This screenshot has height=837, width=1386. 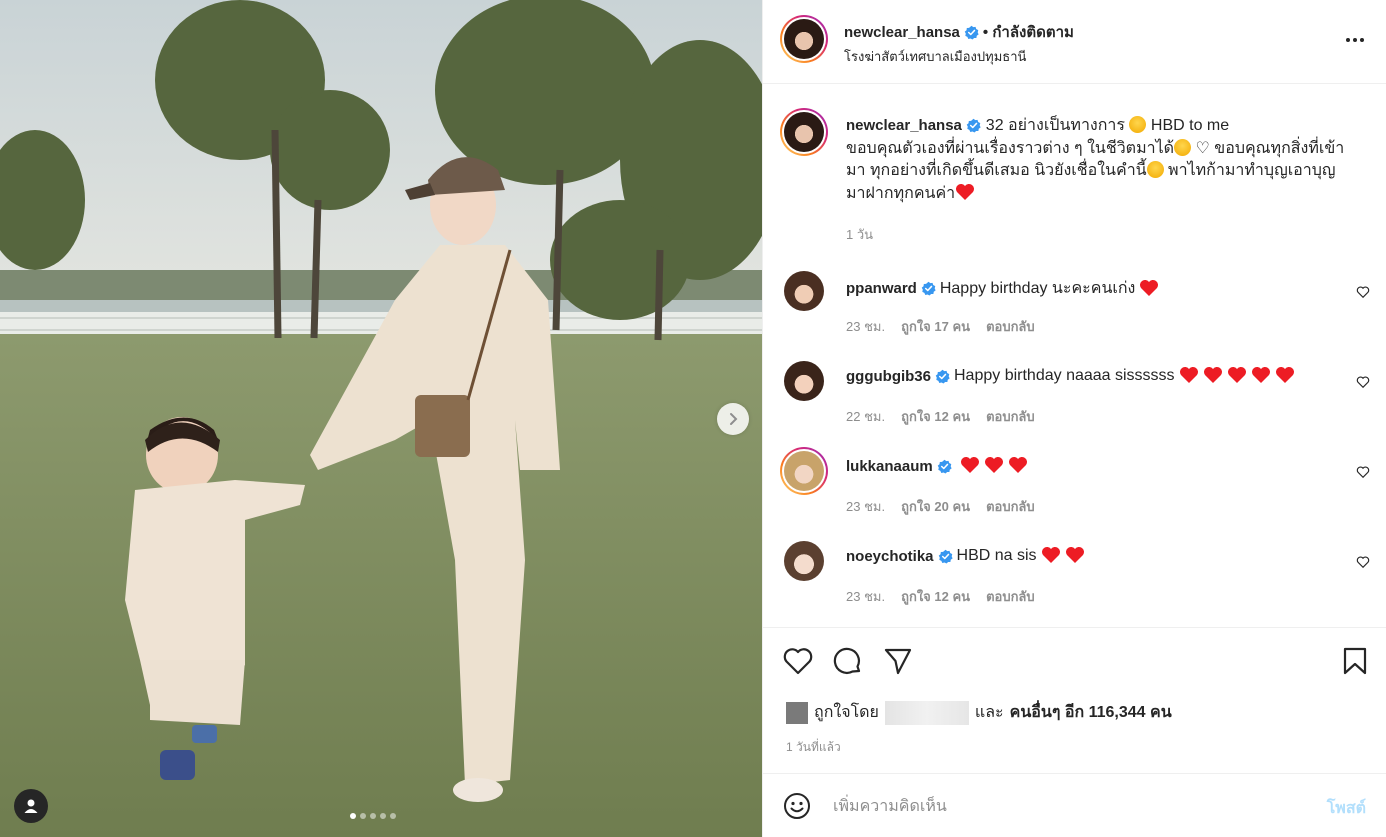 What do you see at coordinates (1091, 712) in the screenshot?
I see `likes-others-count: คนอื่นๆ อีก 116,344 คน` at bounding box center [1091, 712].